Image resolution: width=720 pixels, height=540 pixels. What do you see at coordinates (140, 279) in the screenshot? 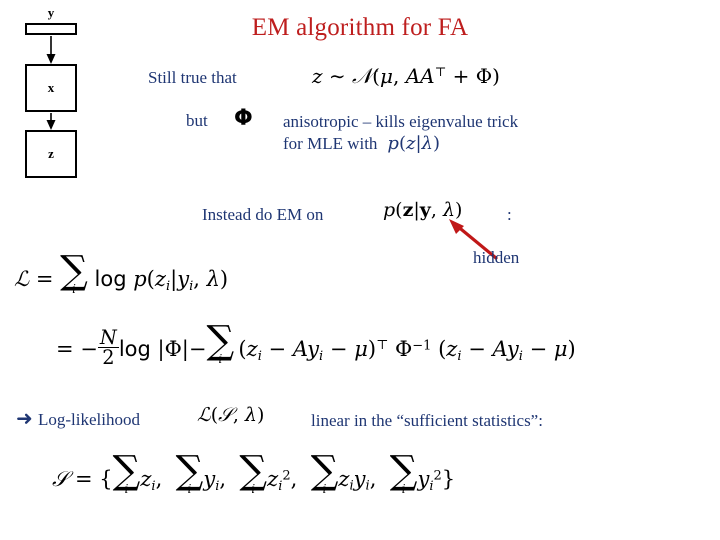
I see `eqL1-p: p` at bounding box center [140, 279].